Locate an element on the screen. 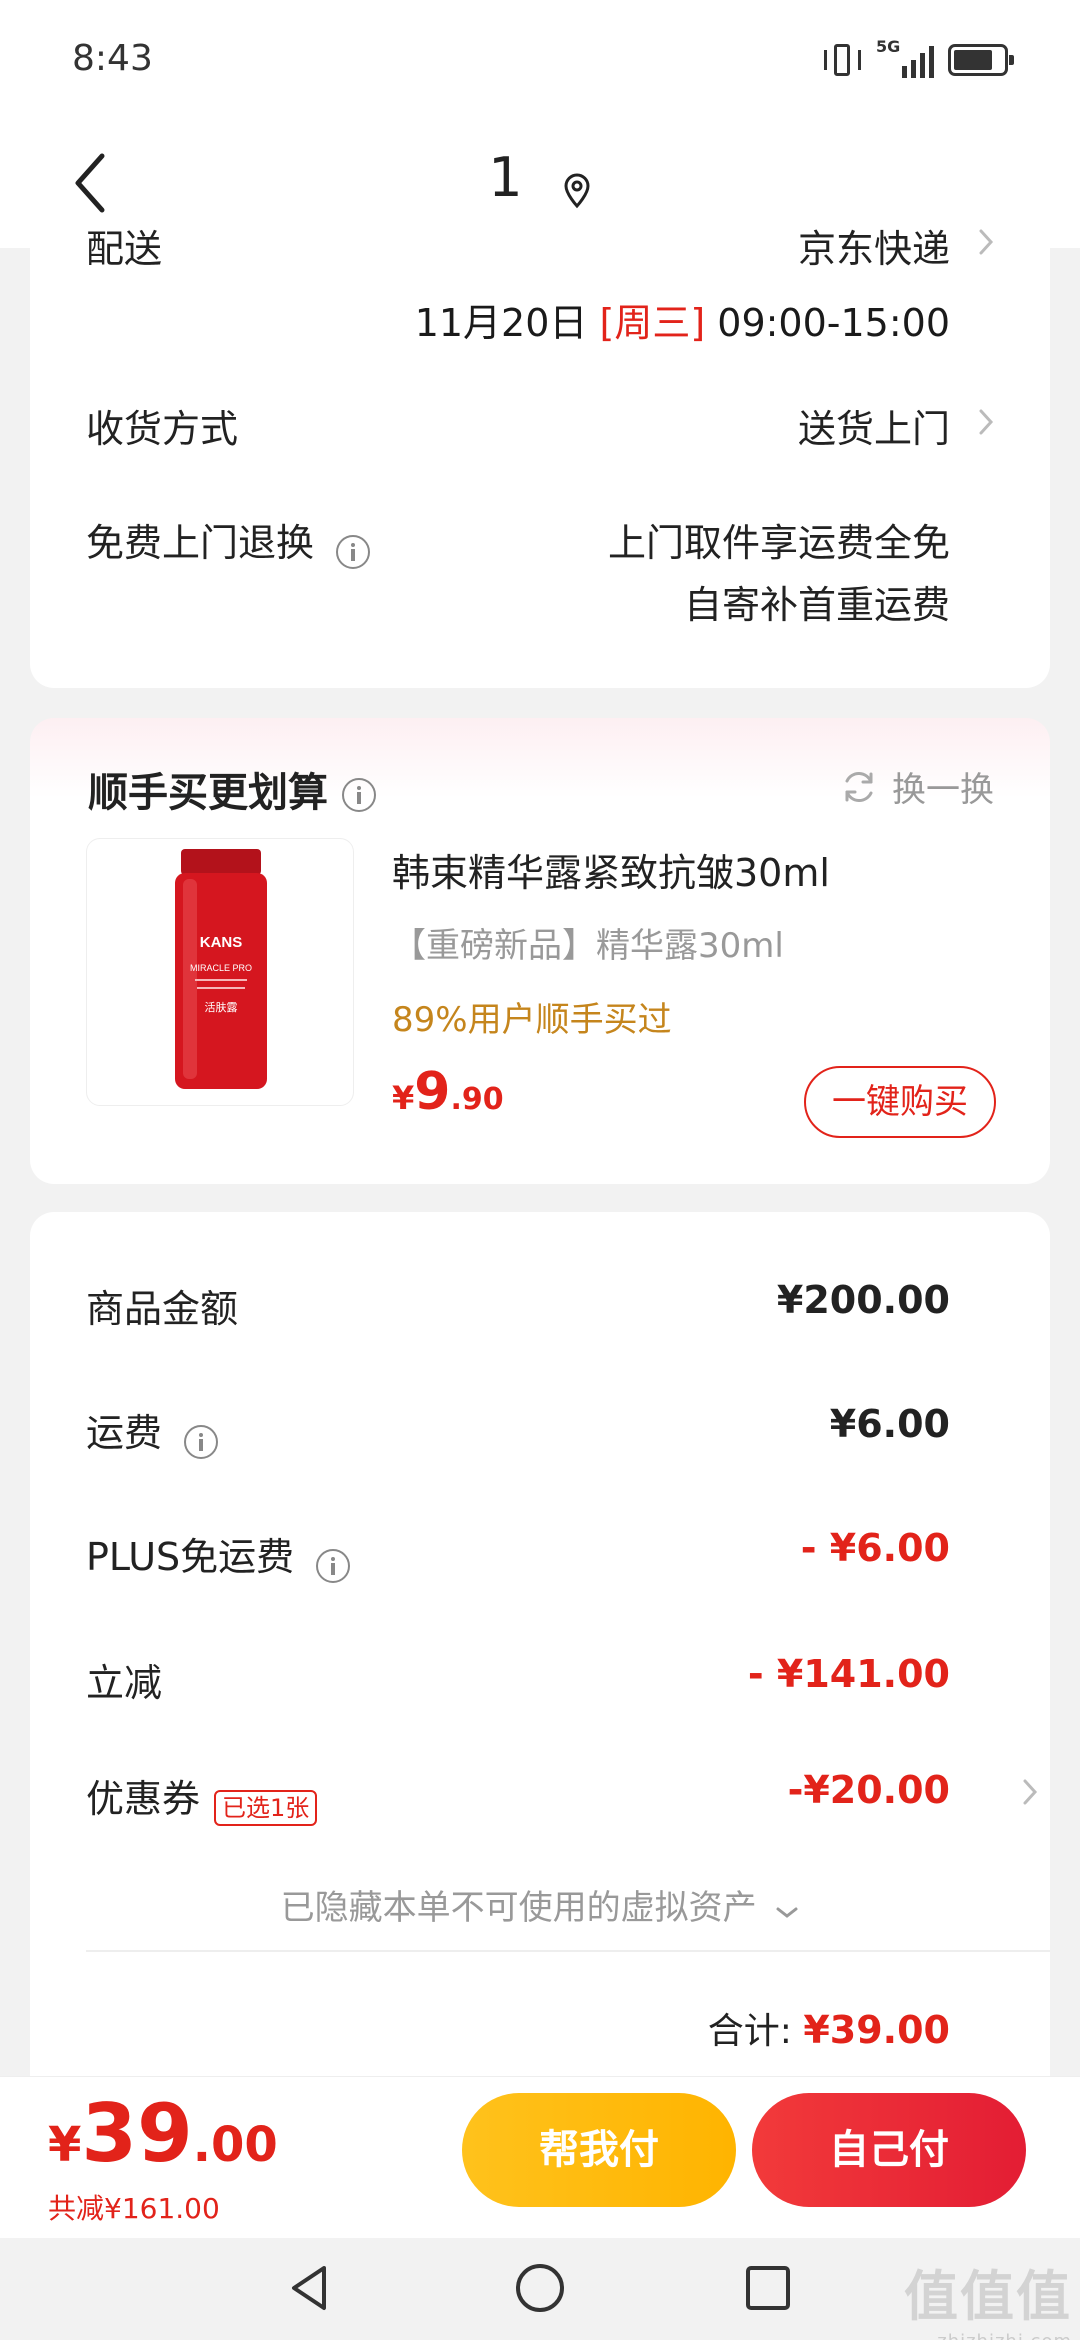 This screenshot has width=1080, height=2340. checkout-currency: ¥ is located at coordinates (65, 2145).